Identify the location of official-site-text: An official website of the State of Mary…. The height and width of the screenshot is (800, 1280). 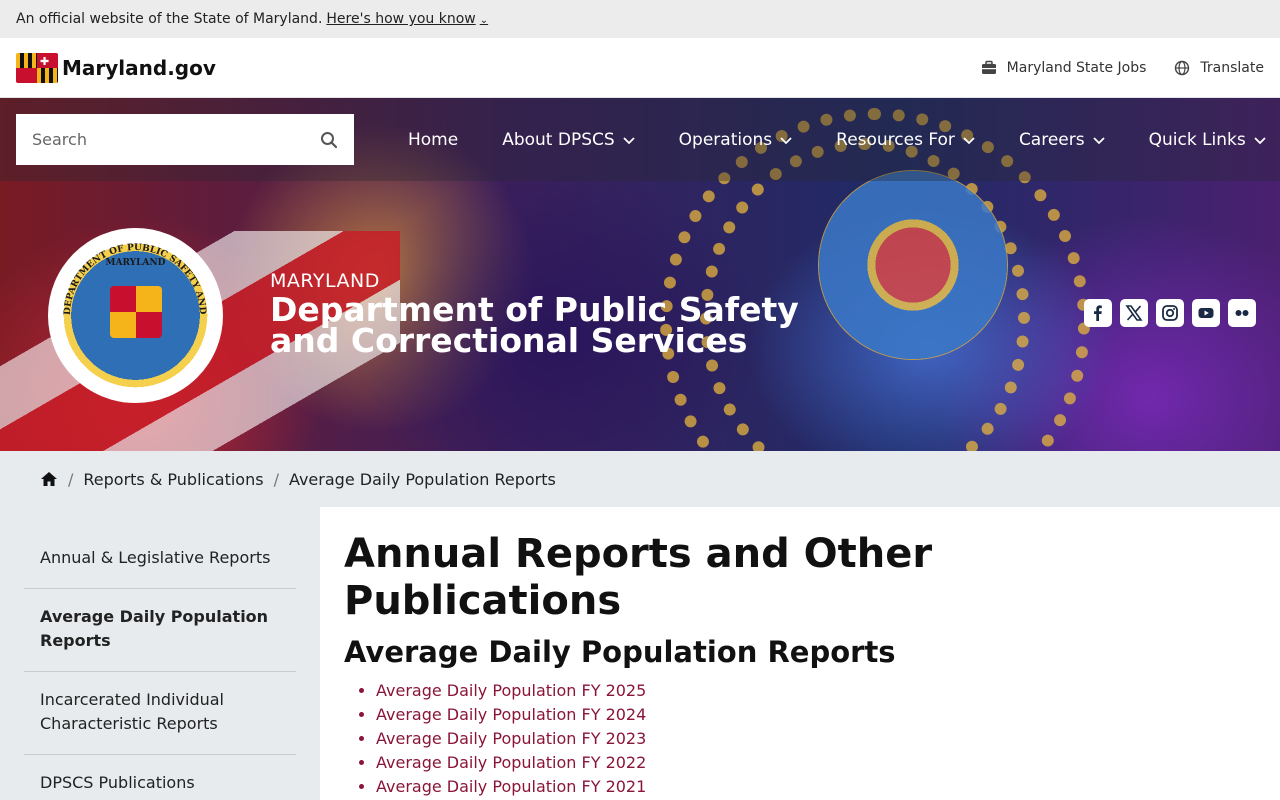
(169, 19).